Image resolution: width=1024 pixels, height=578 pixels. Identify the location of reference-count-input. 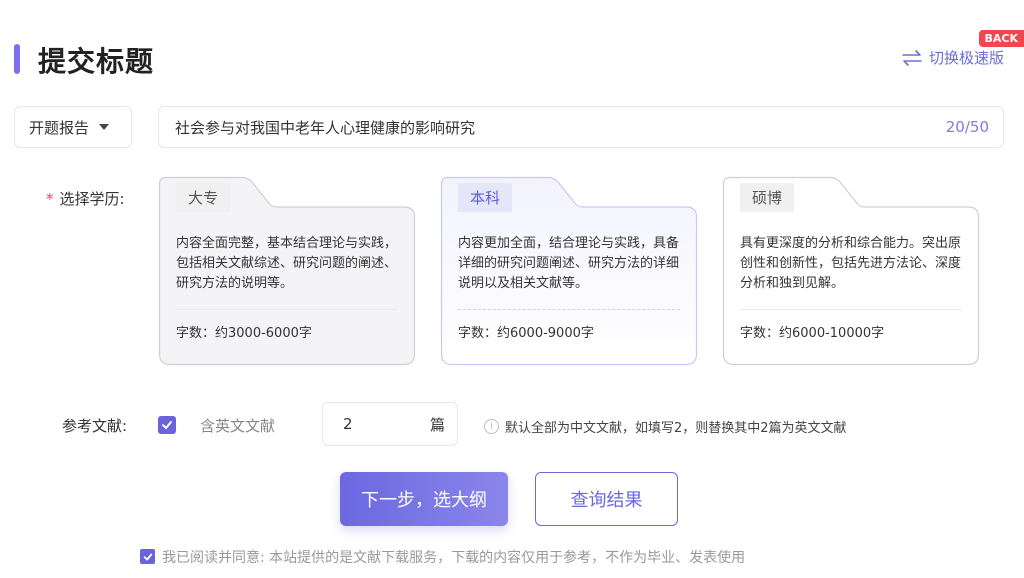
(378, 424).